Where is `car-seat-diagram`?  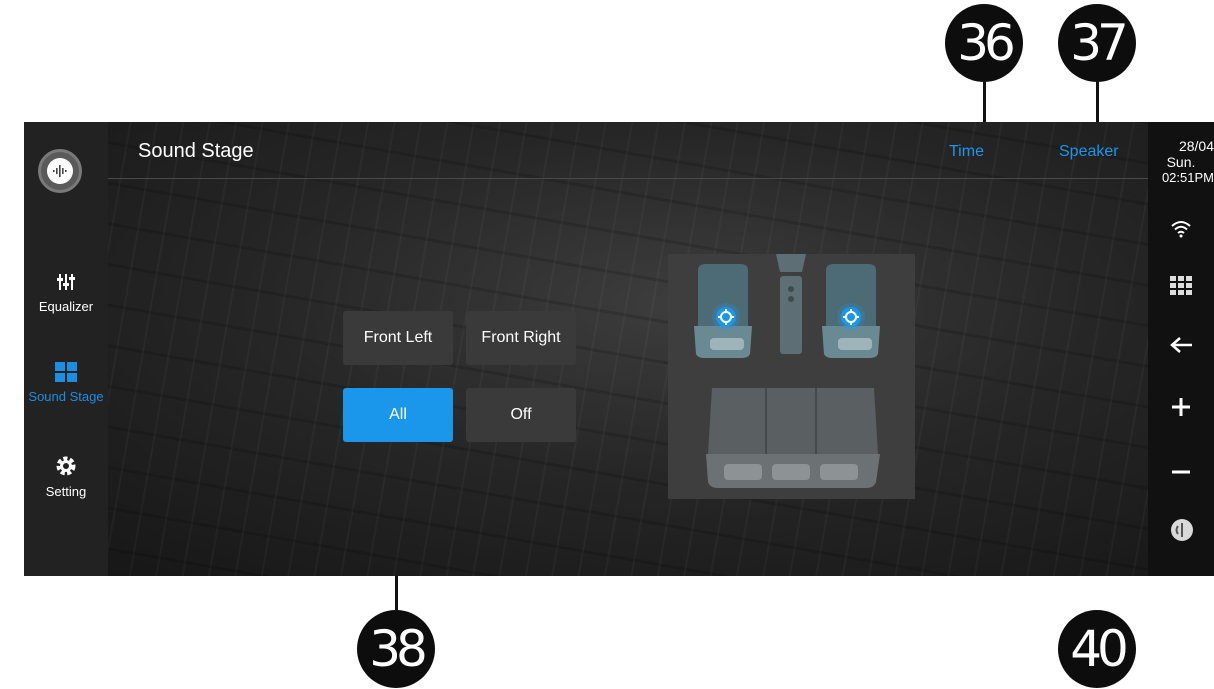 car-seat-diagram is located at coordinates (791, 376).